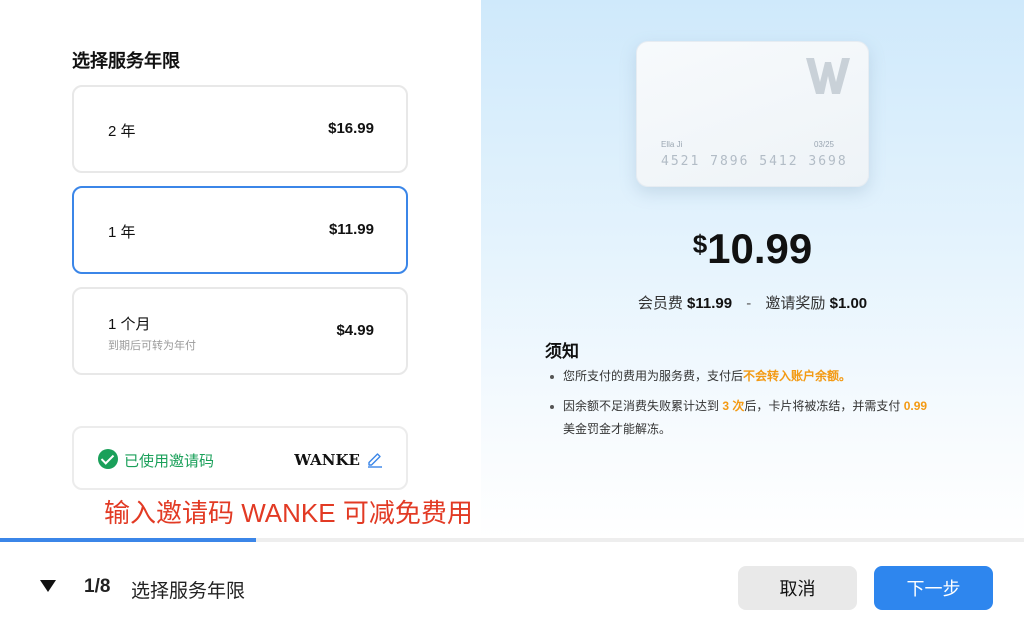  What do you see at coordinates (672, 144) in the screenshot?
I see `card-holder-name: Ella Ji` at bounding box center [672, 144].